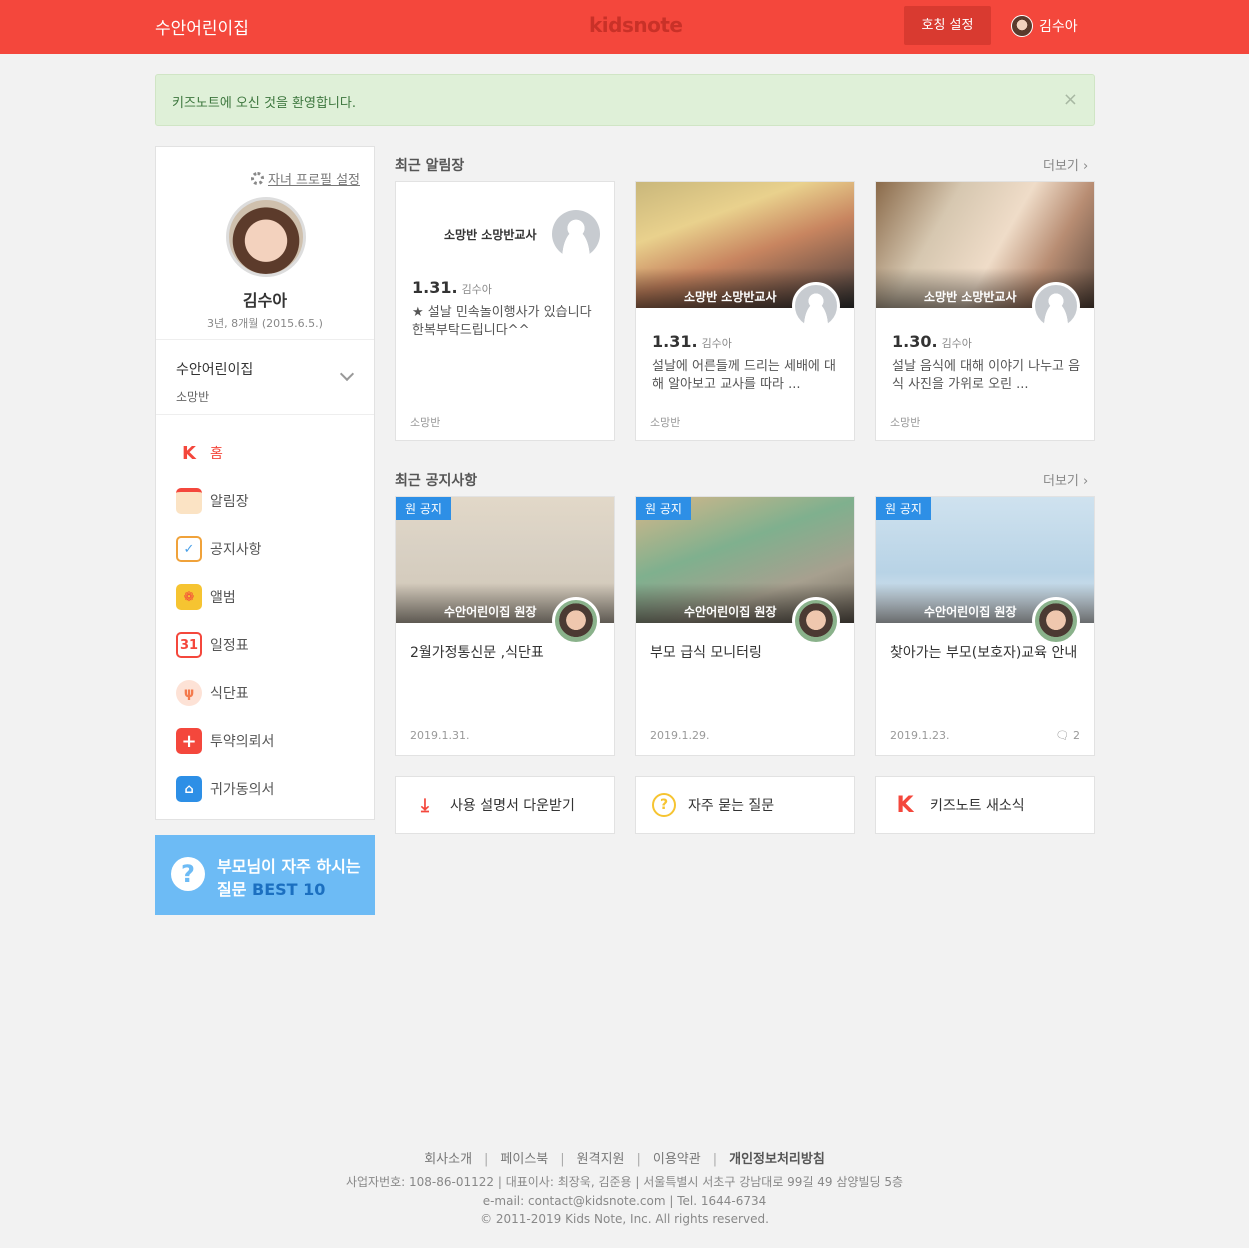  I want to click on comment-count: 🗨 2, so click(1067, 735).